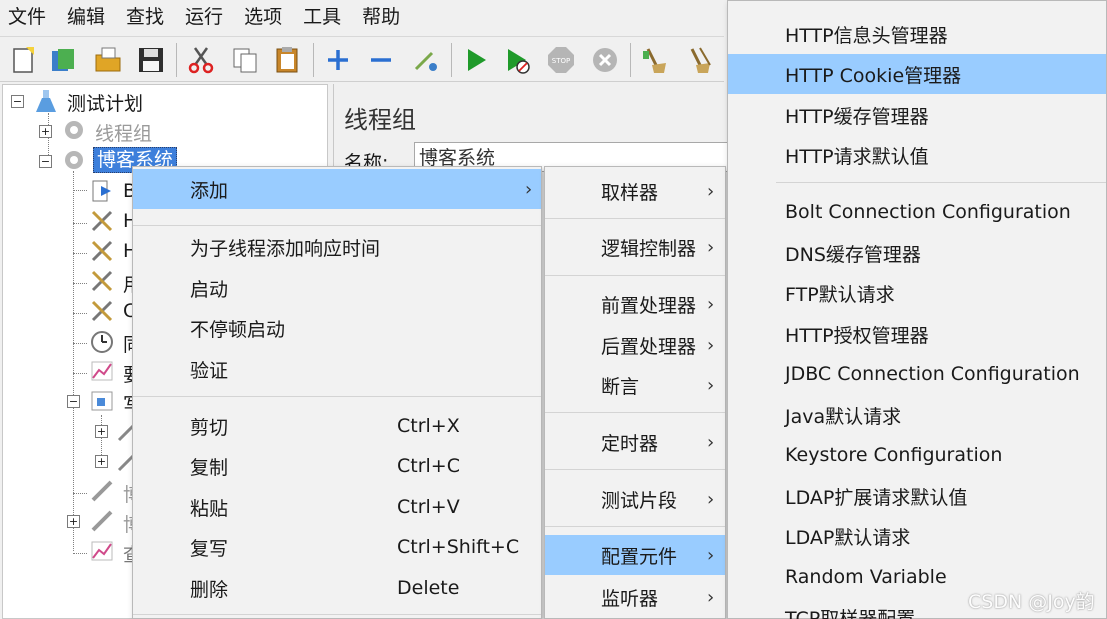 This screenshot has height=619, width=1107. Describe the element at coordinates (337, 547) in the screenshot. I see `menu-item-duplicate: 复写 Ctrl+Shift+C` at that location.